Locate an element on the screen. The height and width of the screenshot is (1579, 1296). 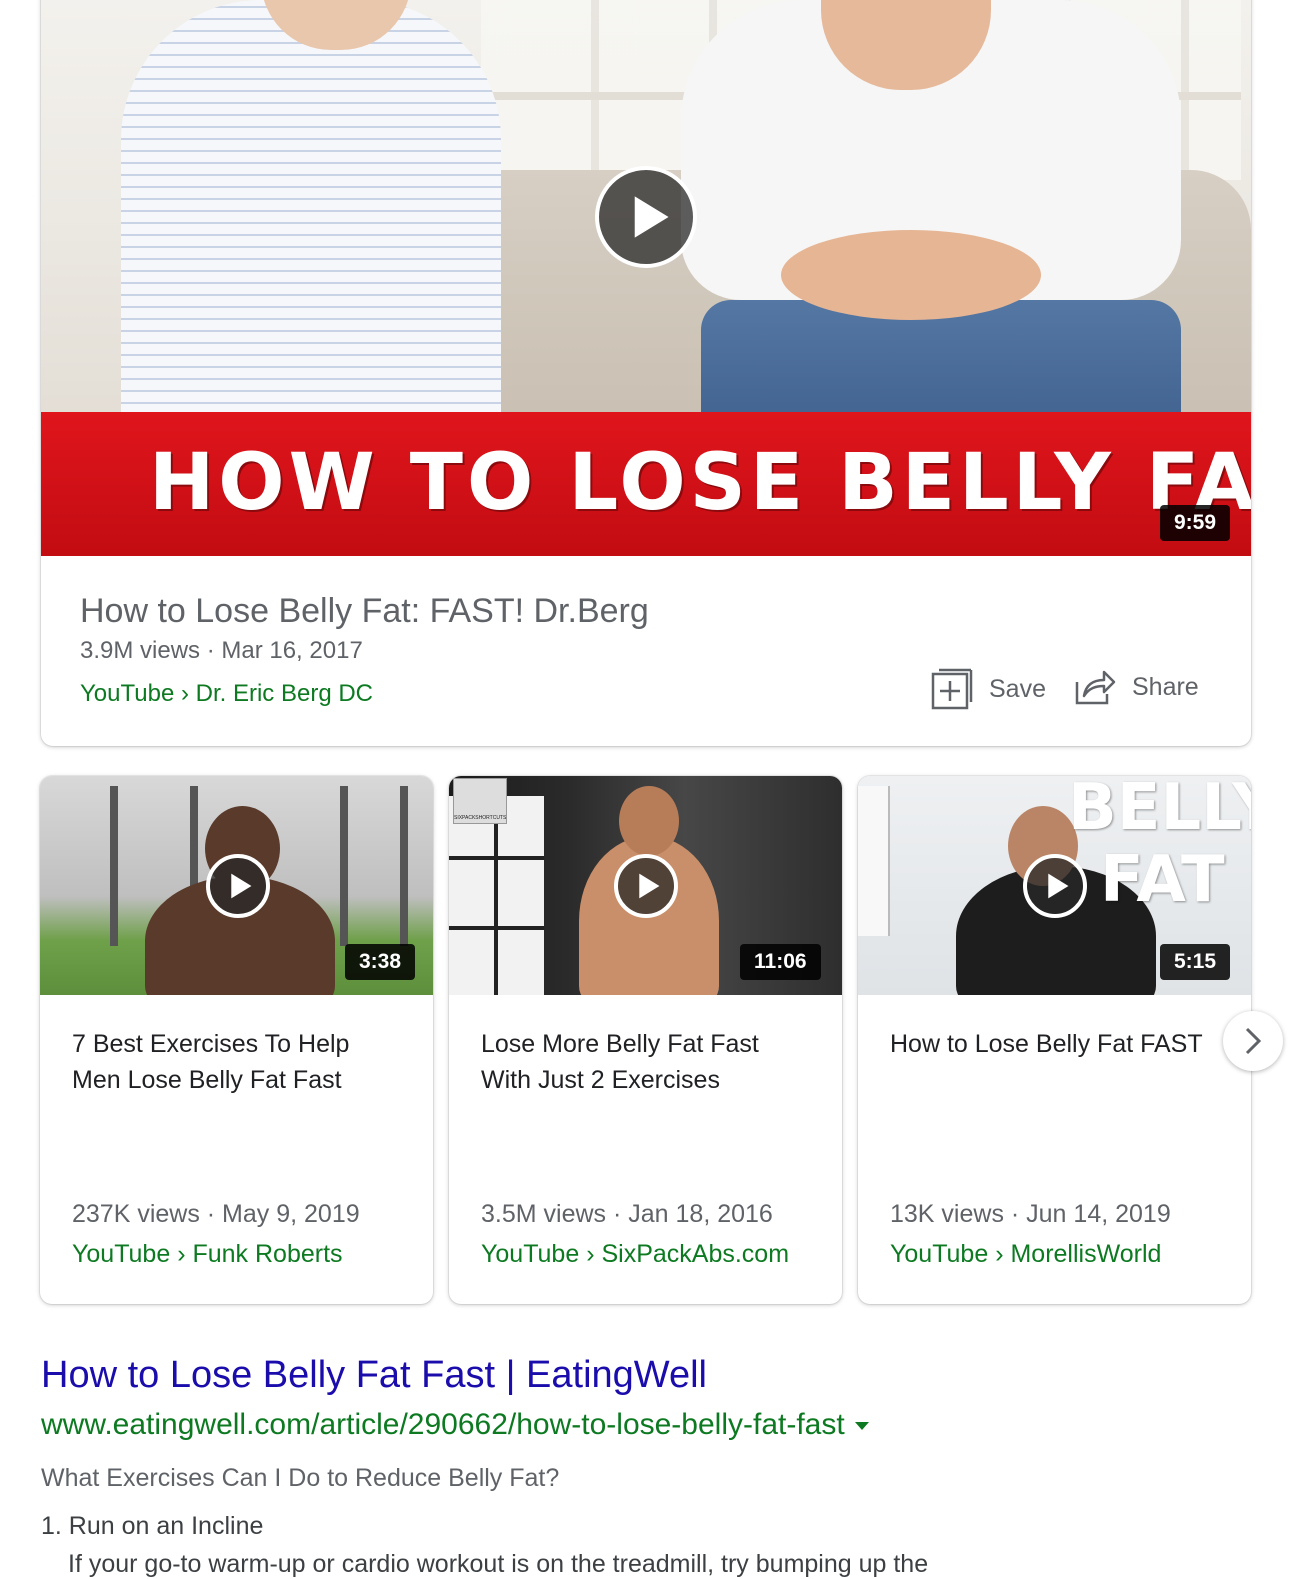
video-source: YouTube › MorellisWorld is located at coordinates (1025, 1254).